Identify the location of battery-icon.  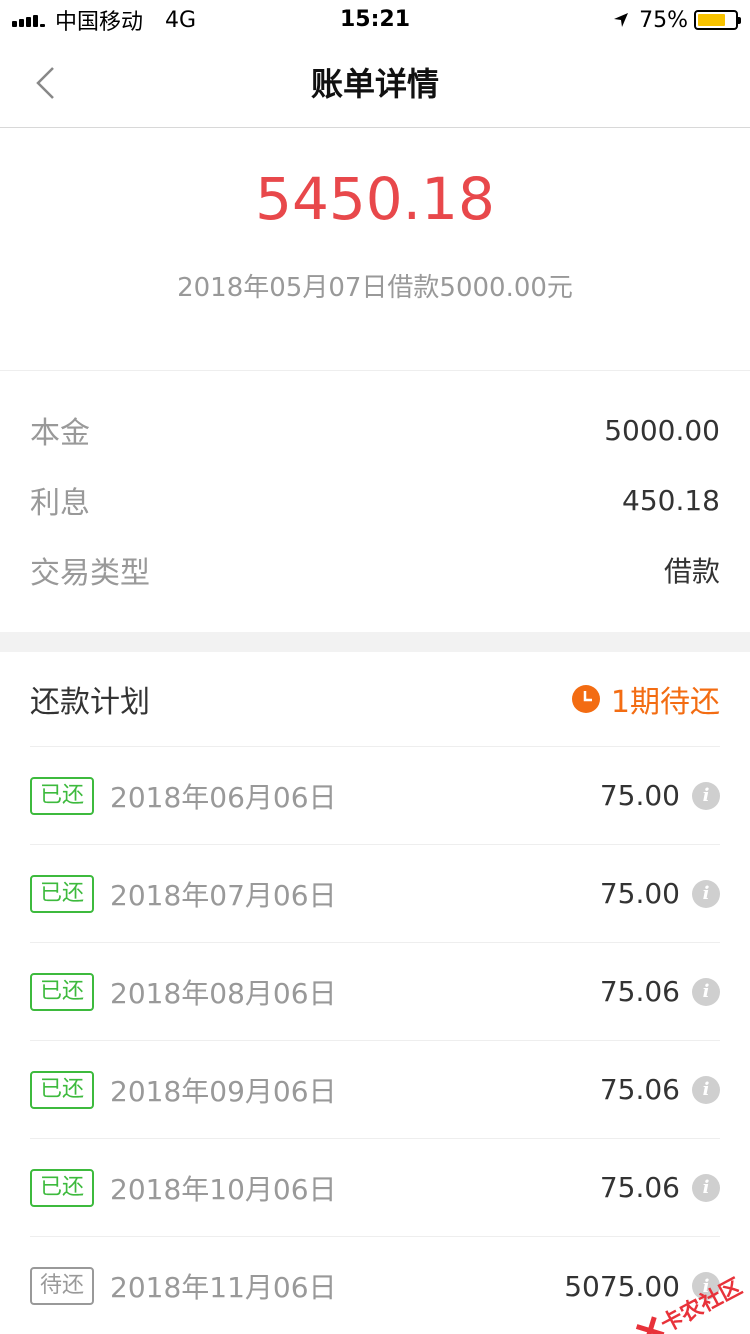
(717, 20).